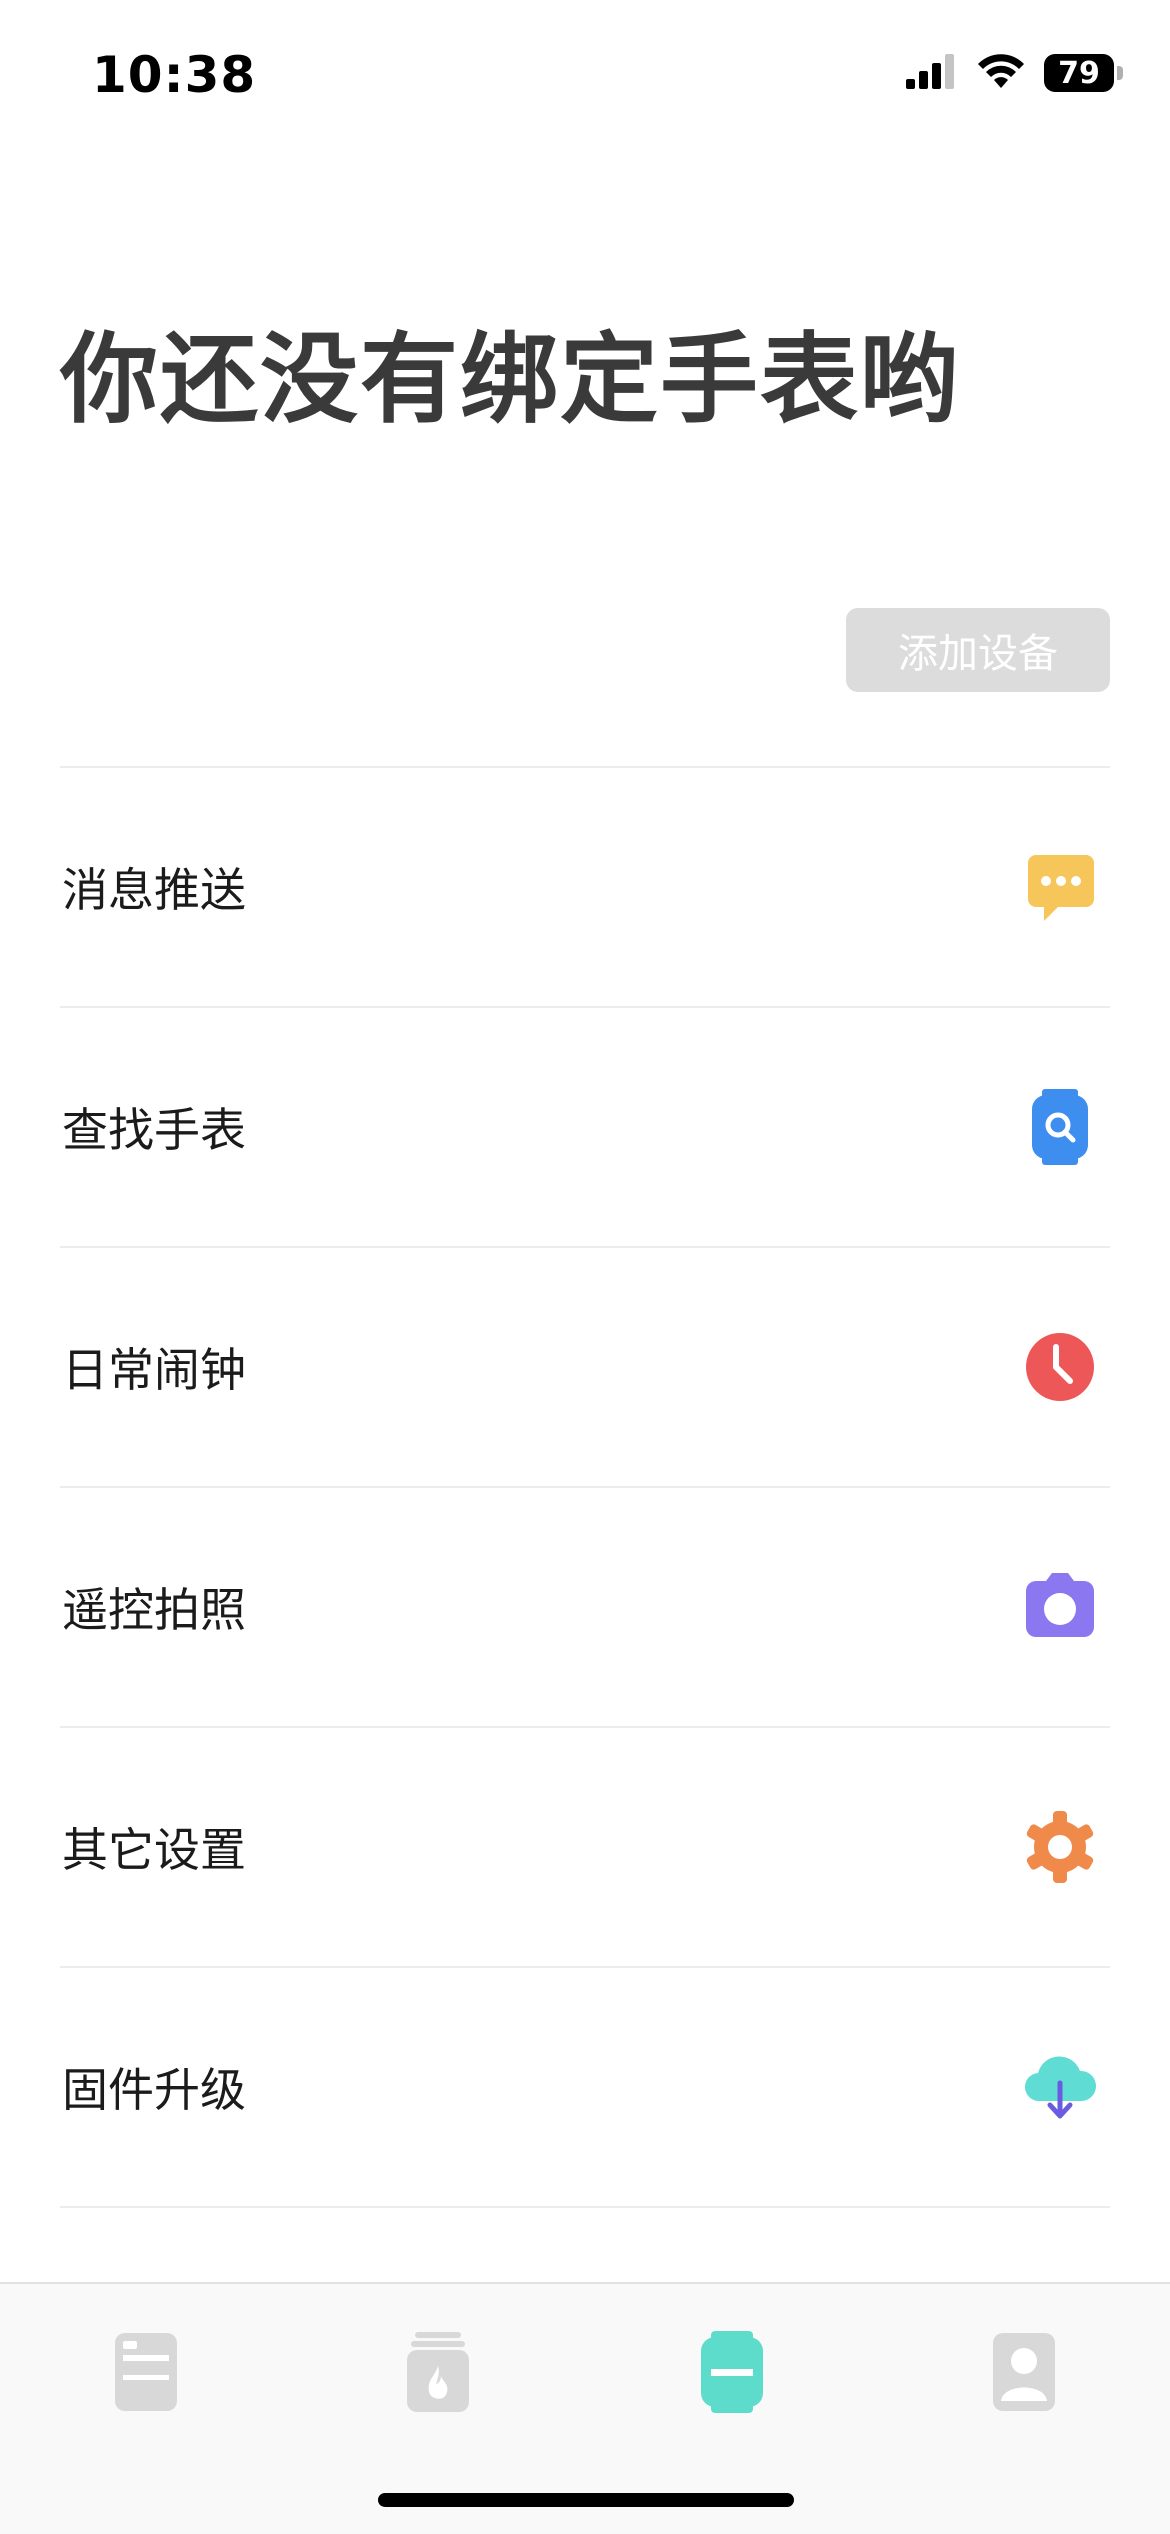  I want to click on menu-item-label: 固件升级, so click(154, 2090).